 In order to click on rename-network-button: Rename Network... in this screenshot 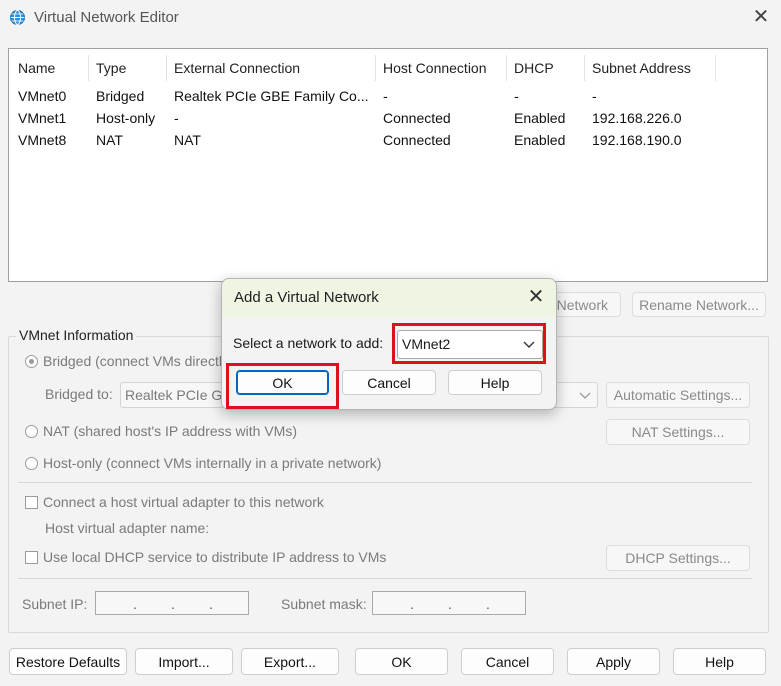, I will do `click(699, 304)`.